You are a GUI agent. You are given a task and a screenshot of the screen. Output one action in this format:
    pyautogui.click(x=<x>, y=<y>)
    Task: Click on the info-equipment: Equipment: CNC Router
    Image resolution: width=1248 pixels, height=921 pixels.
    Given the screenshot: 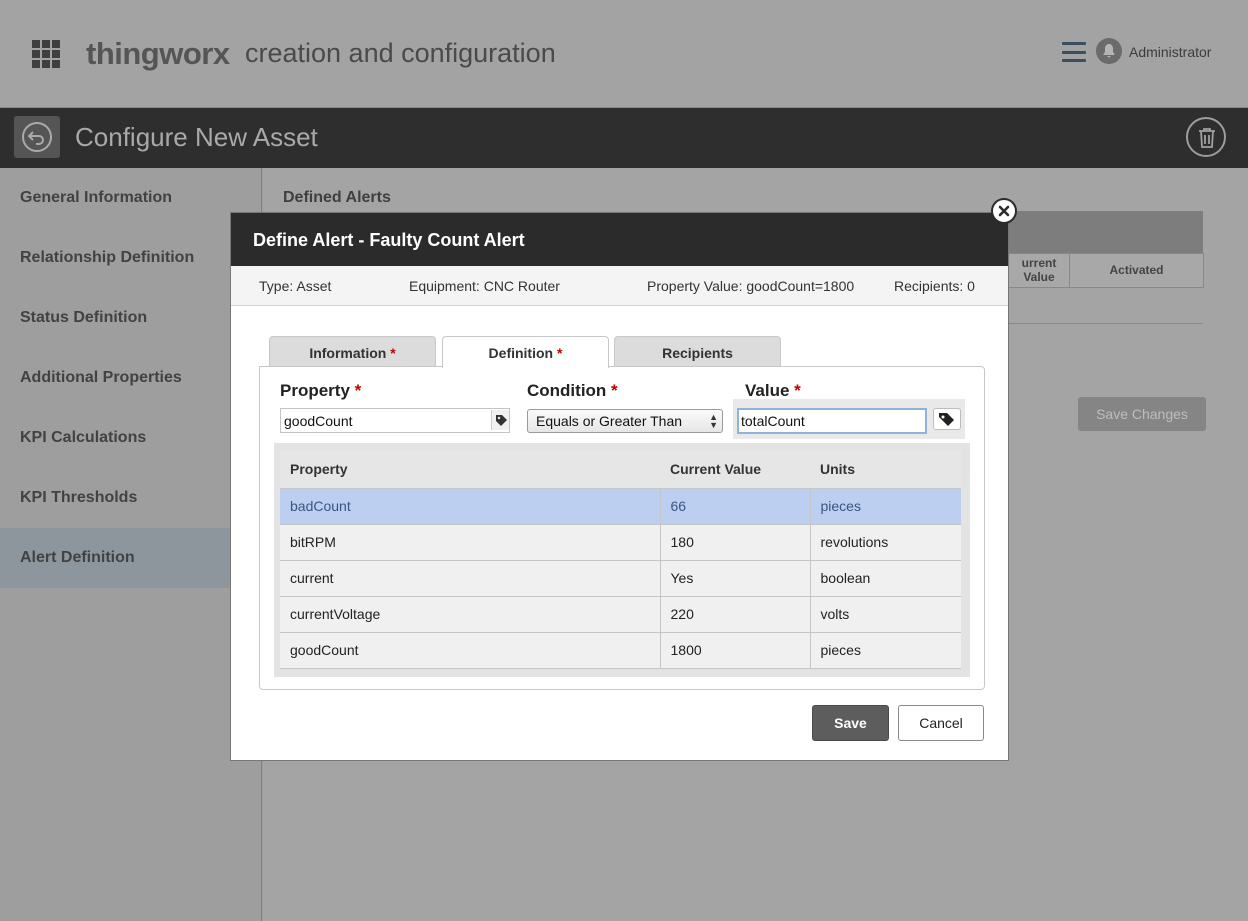 What is the action you would take?
    pyautogui.click(x=484, y=286)
    